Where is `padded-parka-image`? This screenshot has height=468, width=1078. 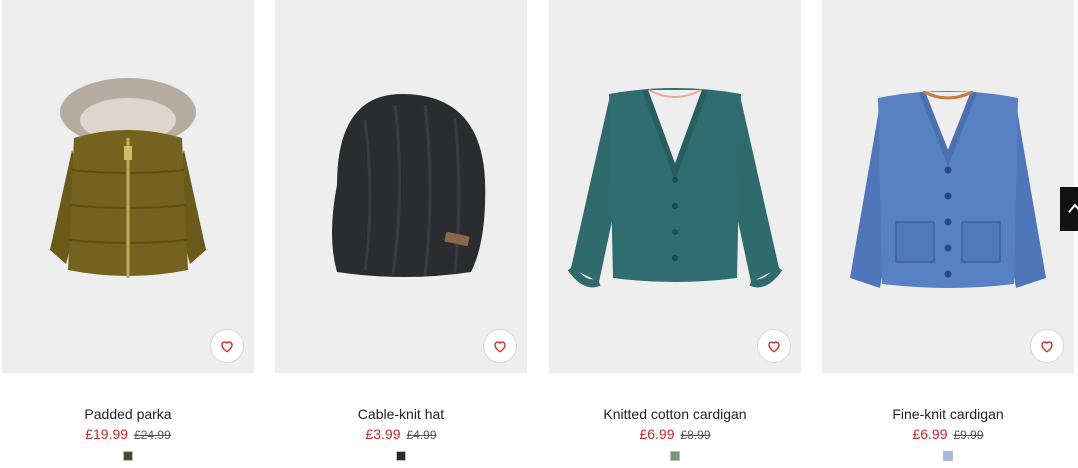
padded-parka-image is located at coordinates (128, 178).